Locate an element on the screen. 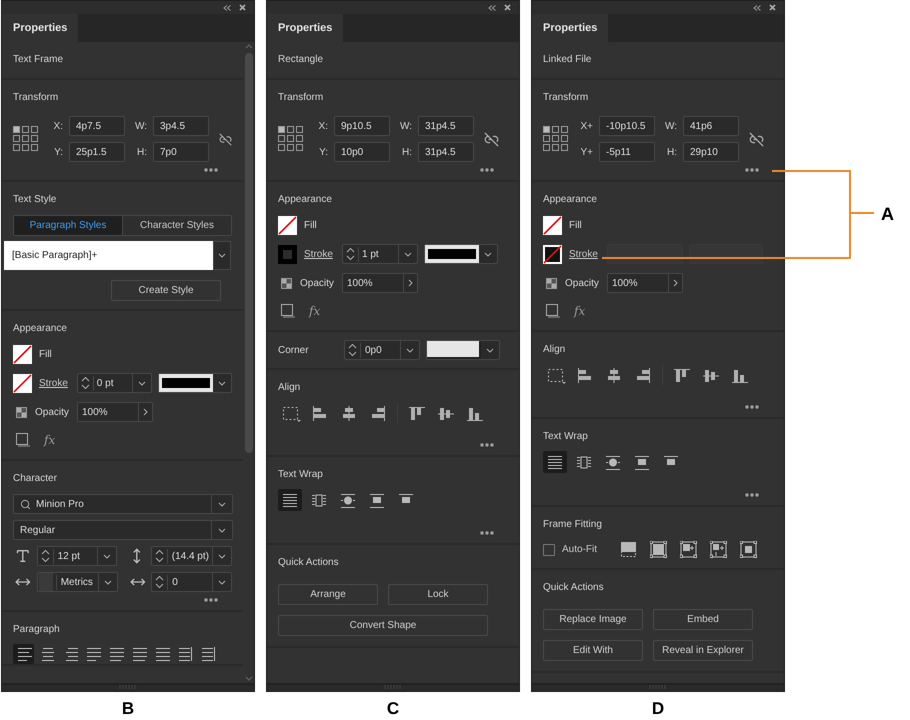  fill-frame-proportionally-icon is located at coordinates (628, 549).